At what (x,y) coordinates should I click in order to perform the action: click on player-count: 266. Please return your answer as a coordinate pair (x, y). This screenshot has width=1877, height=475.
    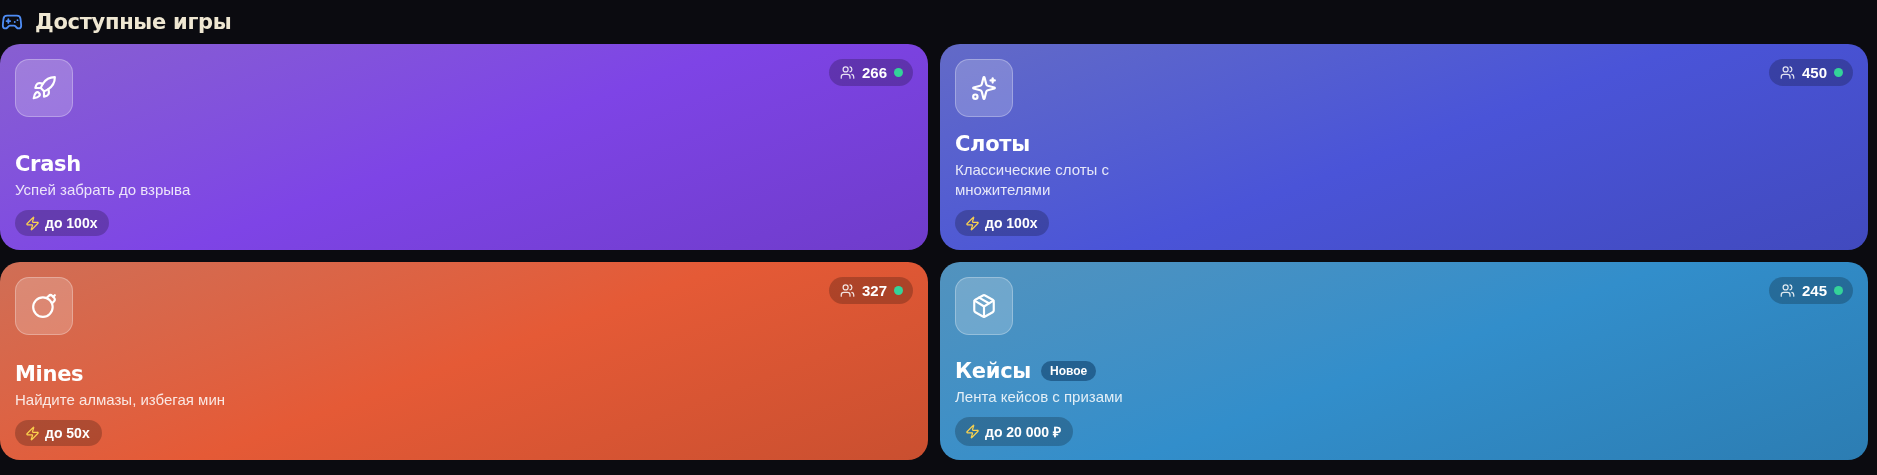
    Looking at the image, I should click on (874, 72).